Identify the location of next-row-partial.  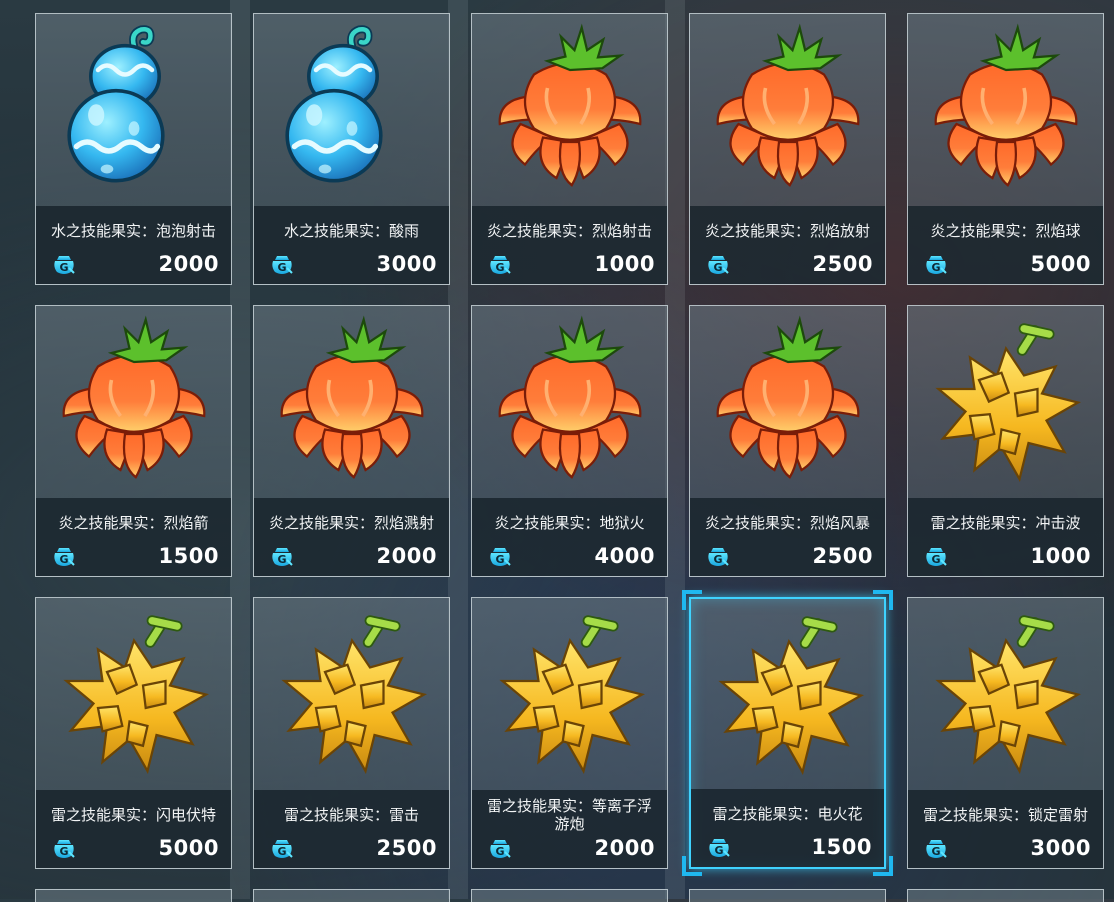
(569, 895).